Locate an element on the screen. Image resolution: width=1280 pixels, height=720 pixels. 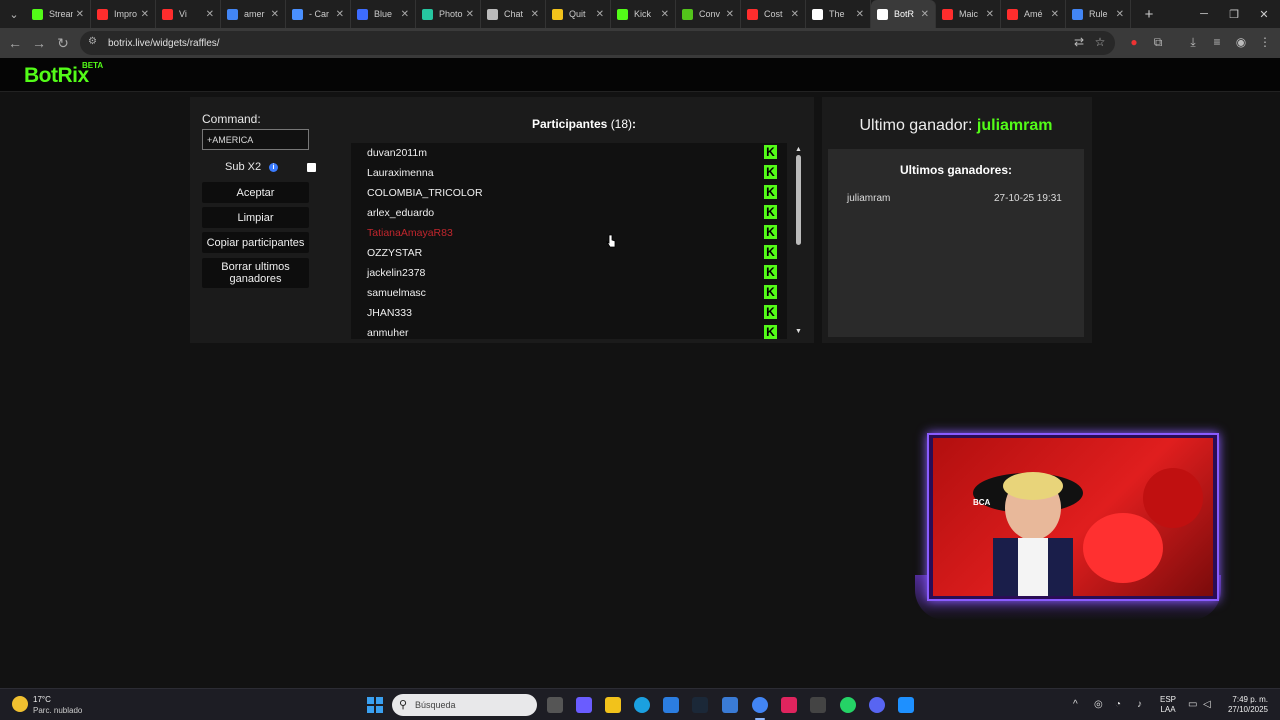
browser-tab: Conv ✕ is located at coordinates (708, 14).